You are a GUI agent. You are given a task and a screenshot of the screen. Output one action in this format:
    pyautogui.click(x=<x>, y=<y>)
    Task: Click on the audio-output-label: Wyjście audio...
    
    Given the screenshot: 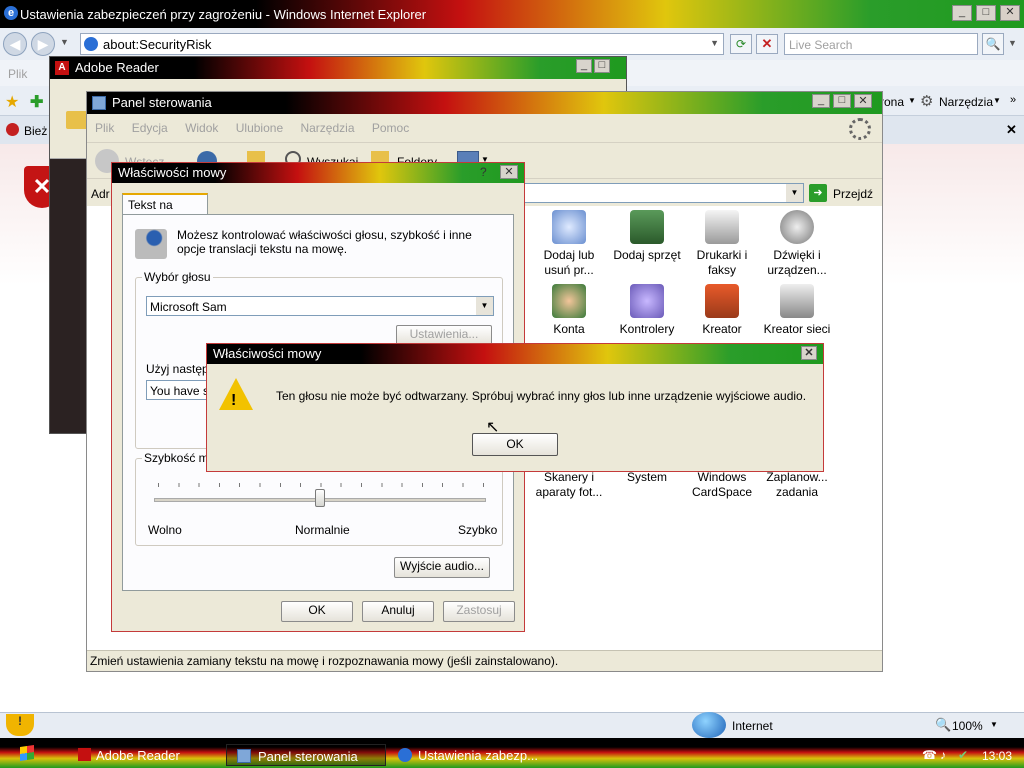 What is the action you would take?
    pyautogui.click(x=442, y=566)
    